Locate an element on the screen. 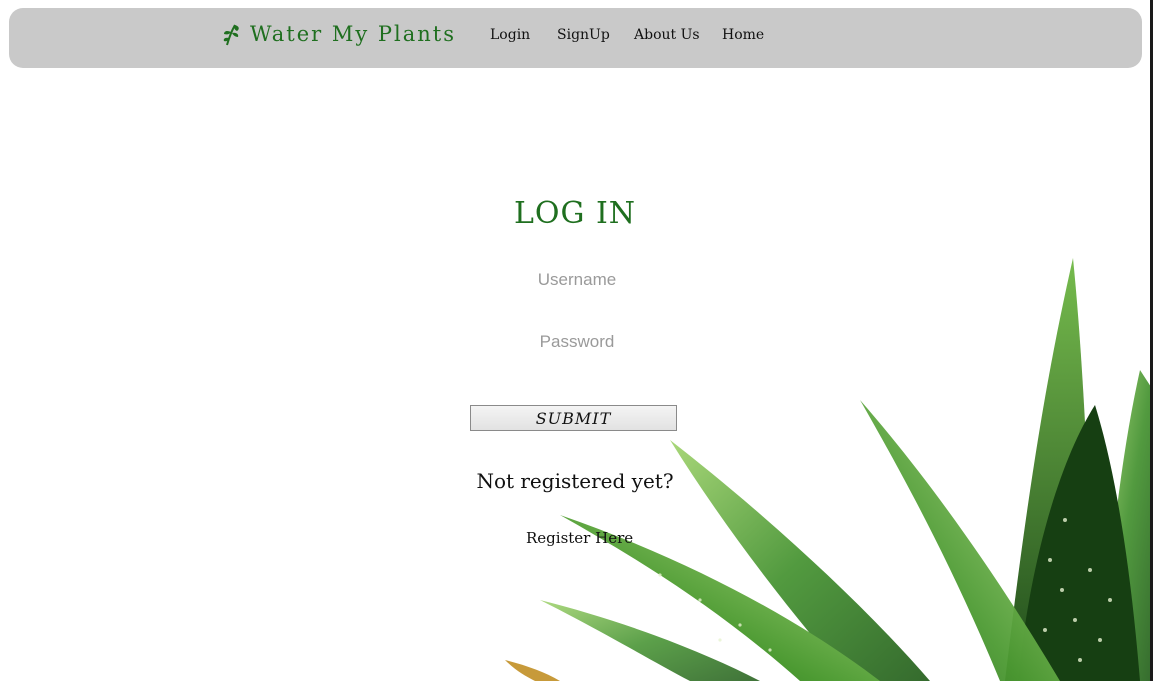  username-input is located at coordinates (577, 280).